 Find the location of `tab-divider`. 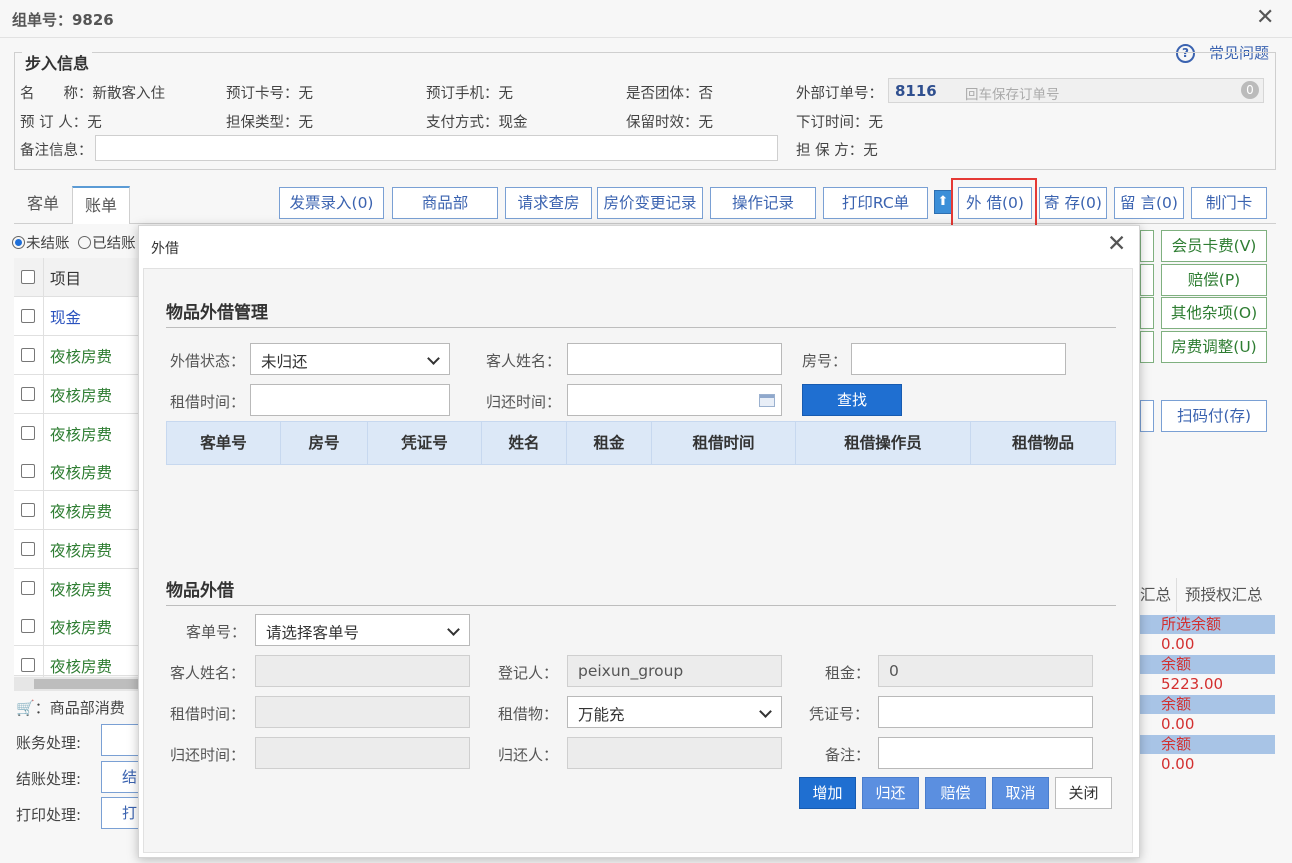

tab-divider is located at coordinates (645, 223).